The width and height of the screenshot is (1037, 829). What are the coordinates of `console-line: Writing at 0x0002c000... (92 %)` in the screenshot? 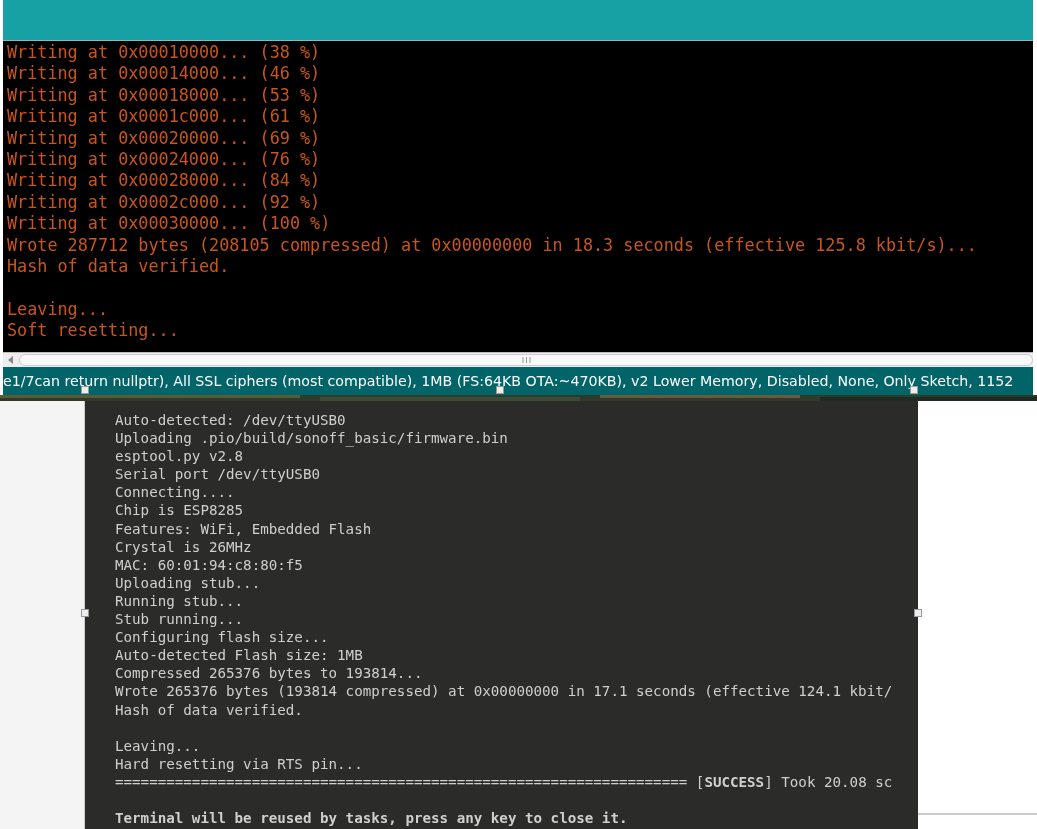 It's located at (164, 202).